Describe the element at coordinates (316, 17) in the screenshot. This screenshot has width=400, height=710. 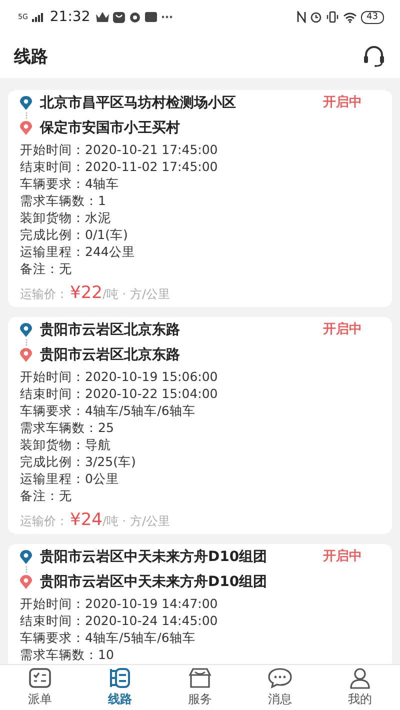
I see `alarm-icon` at that location.